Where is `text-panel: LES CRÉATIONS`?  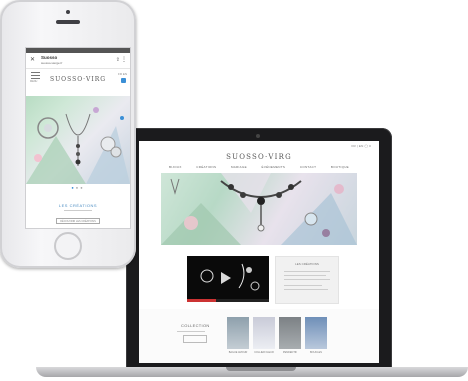 text-panel: LES CRÉATIONS is located at coordinates (307, 280).